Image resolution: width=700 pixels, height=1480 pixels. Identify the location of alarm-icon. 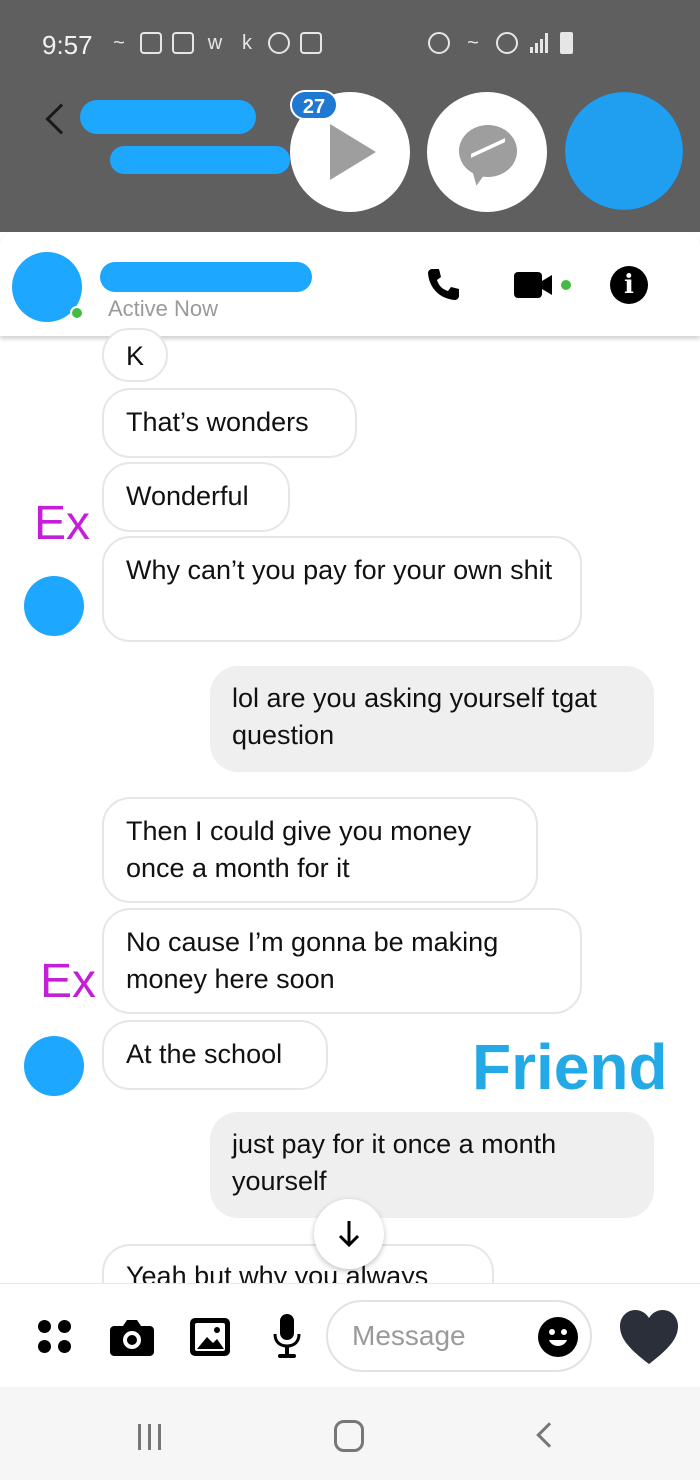
(439, 43).